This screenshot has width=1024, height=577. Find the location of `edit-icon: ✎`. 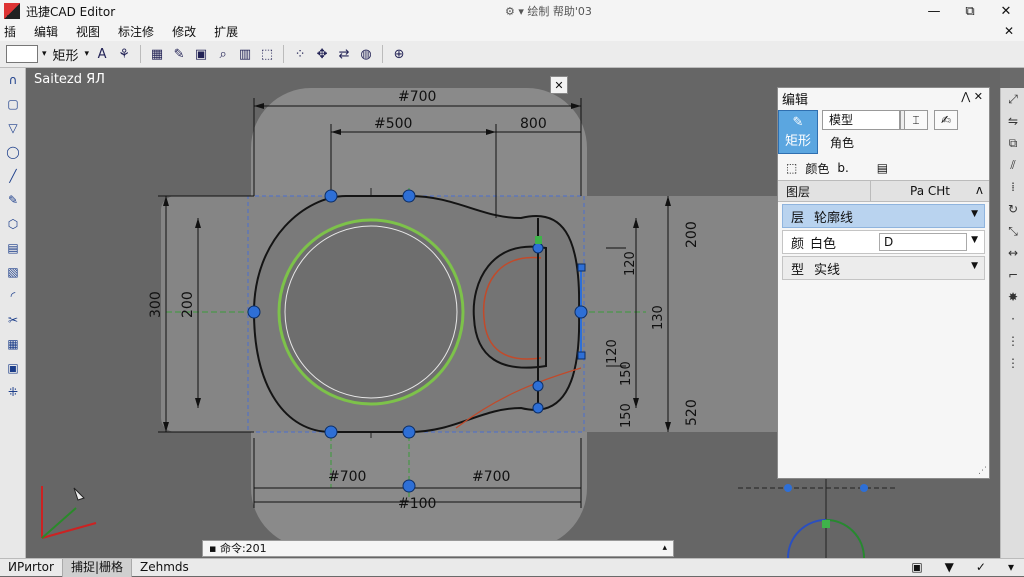

edit-icon: ✎ is located at coordinates (179, 54).